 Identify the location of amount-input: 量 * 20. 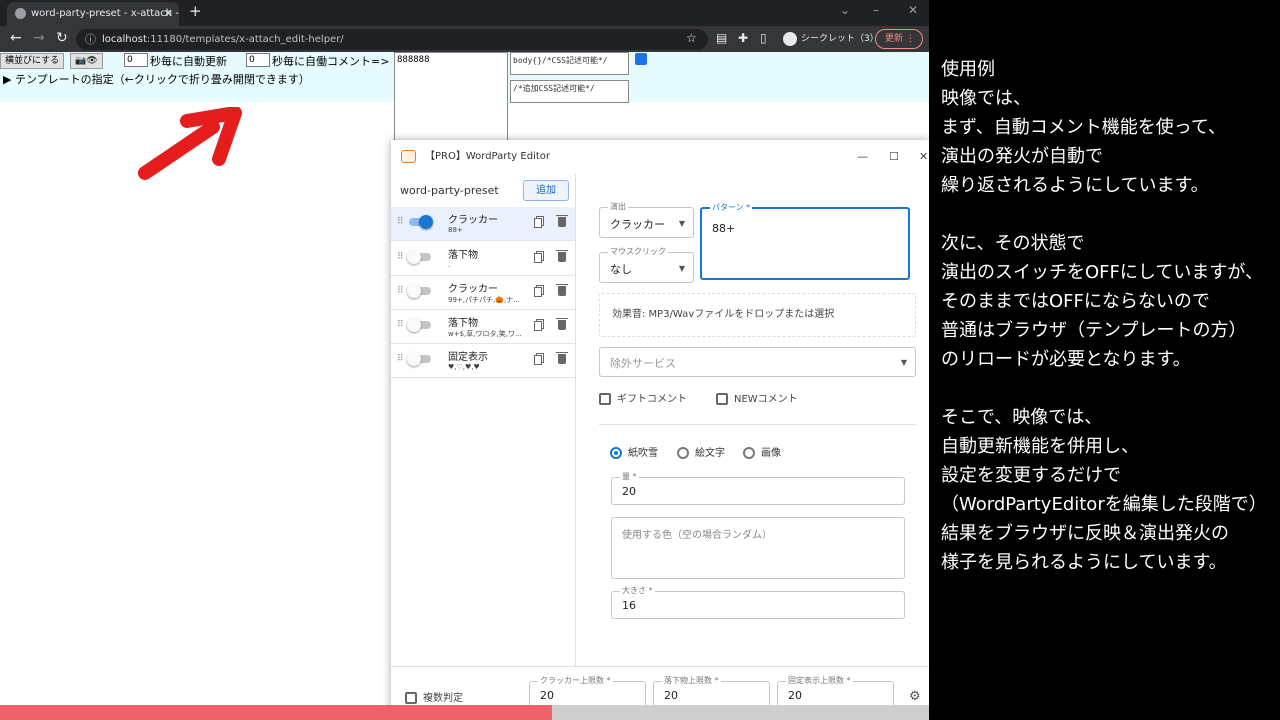
(758, 488).